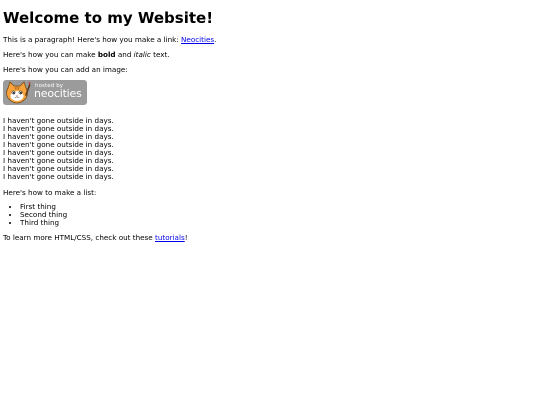  Describe the element at coordinates (276, 207) in the screenshot. I see `list-item: First thing` at that location.